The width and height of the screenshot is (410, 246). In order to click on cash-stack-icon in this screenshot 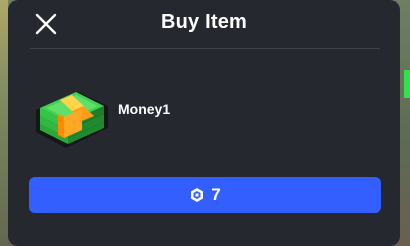, I will do `click(70, 110)`.